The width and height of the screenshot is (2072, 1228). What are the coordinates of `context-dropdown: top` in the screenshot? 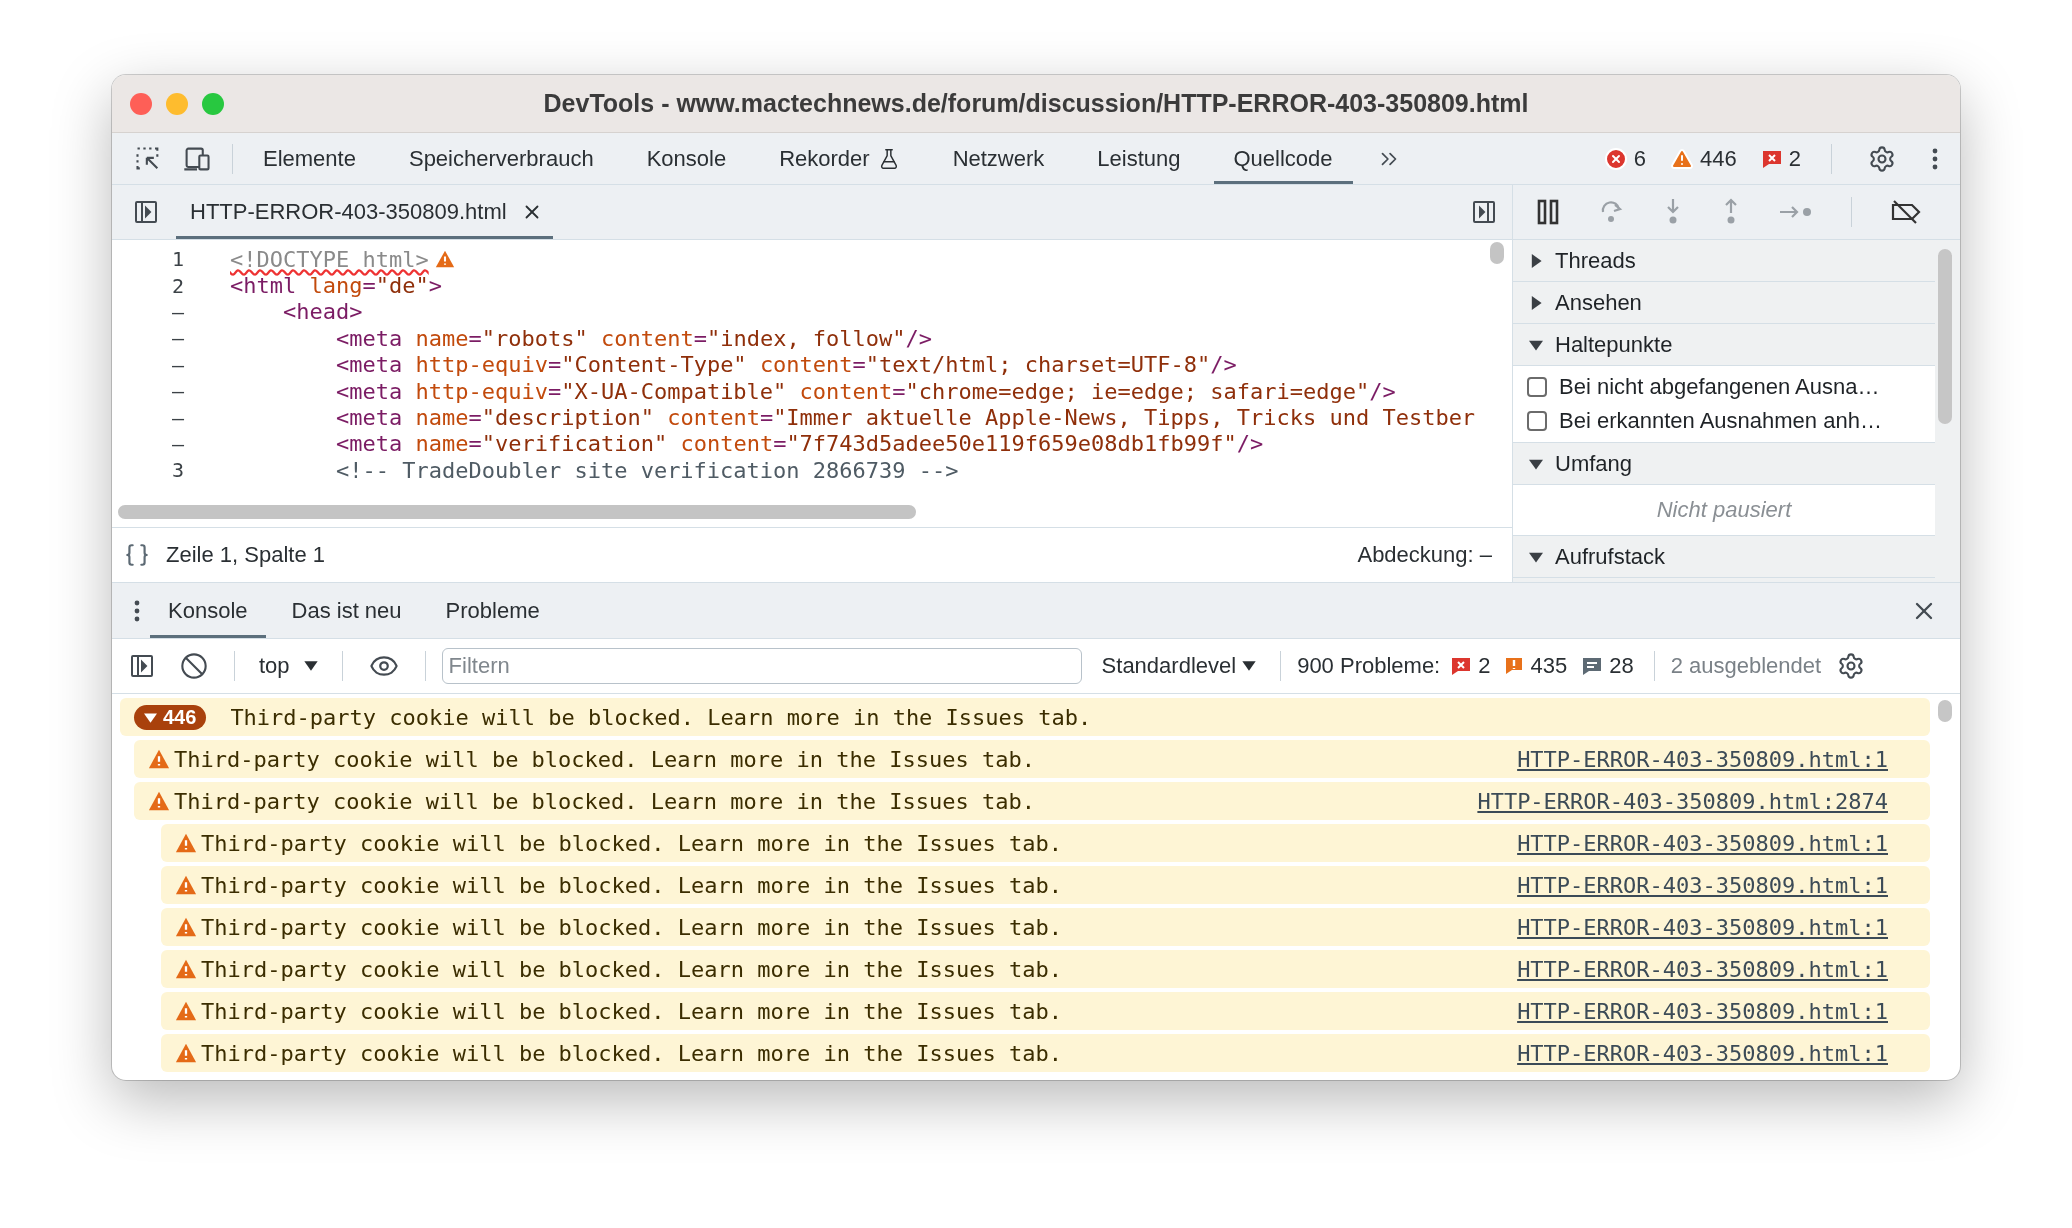 It's located at (288, 666).